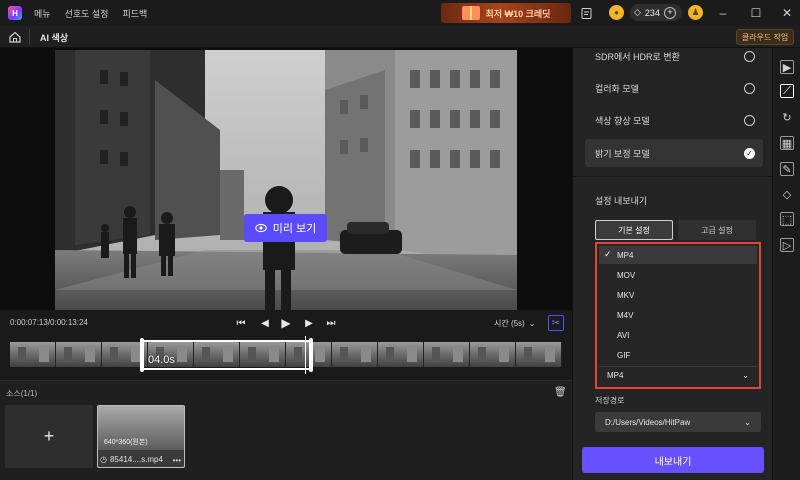 This screenshot has width=800, height=480. Describe the element at coordinates (622, 120) in the screenshot. I see `option-label: 색상 향상 모델` at that location.